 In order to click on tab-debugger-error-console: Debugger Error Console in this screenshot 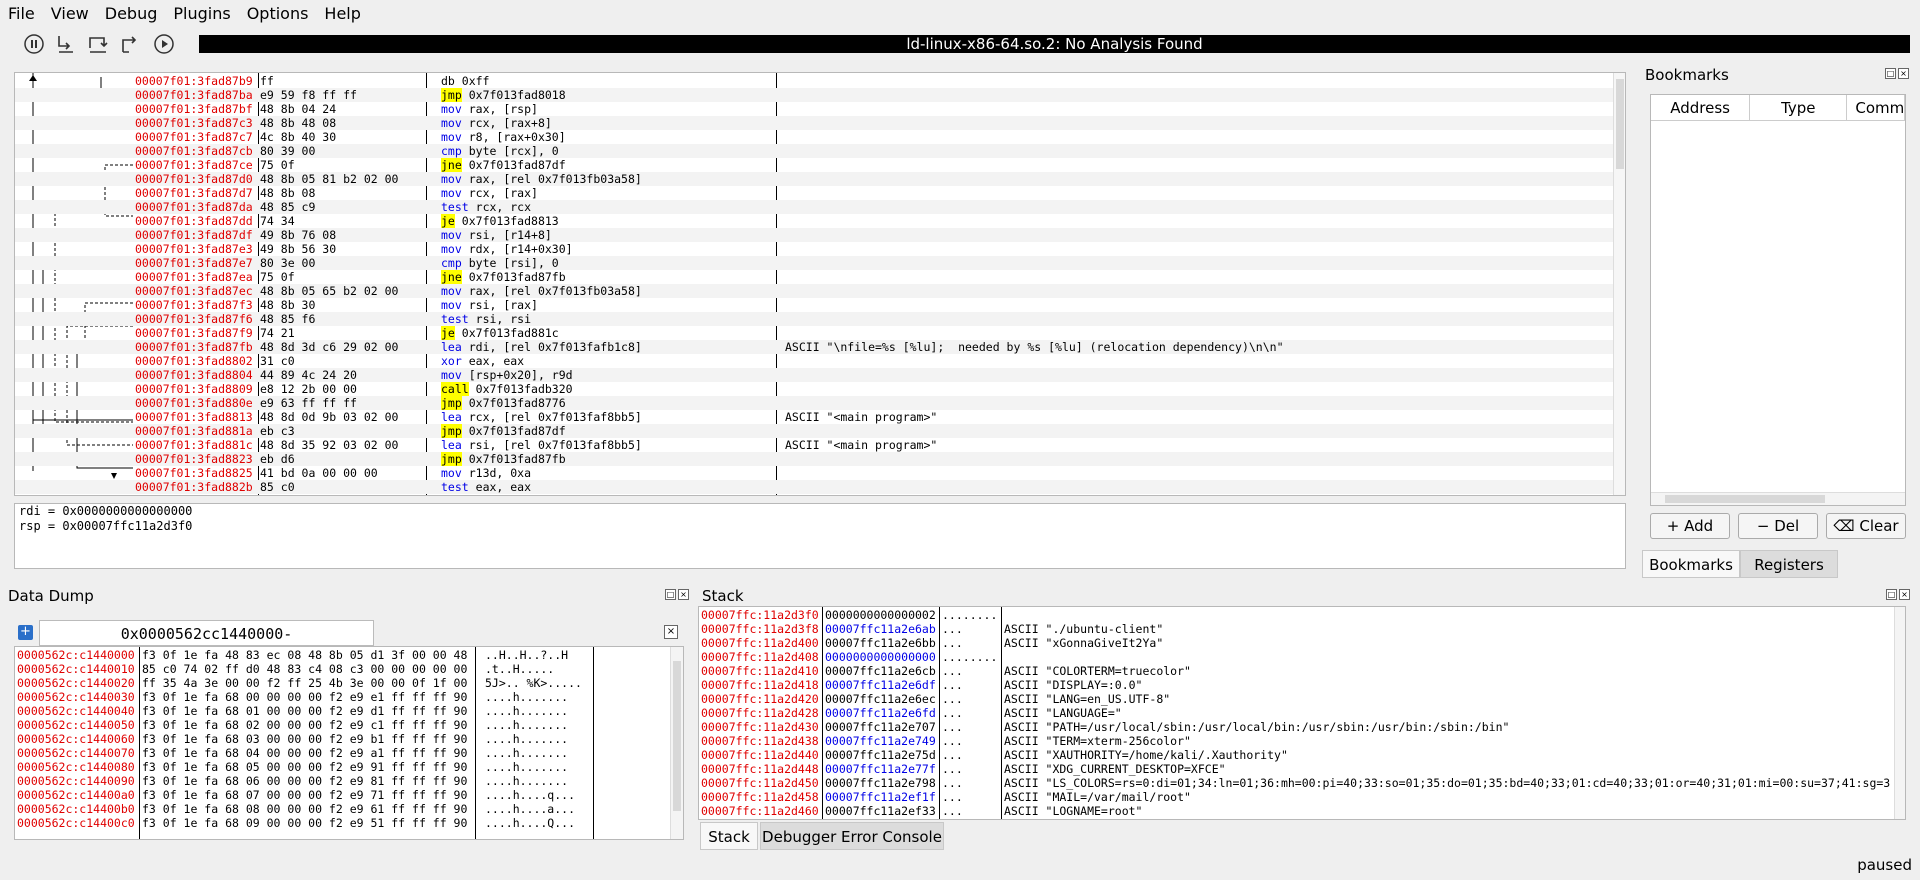, I will do `click(852, 836)`.